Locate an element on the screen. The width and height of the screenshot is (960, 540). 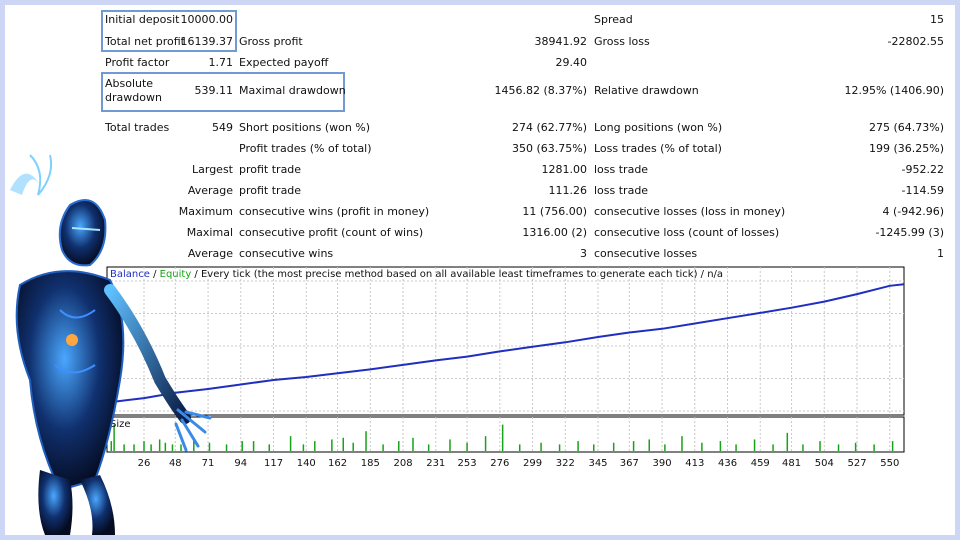
profit-trades-value: 350 (63.75%) is located at coordinates (549, 148).